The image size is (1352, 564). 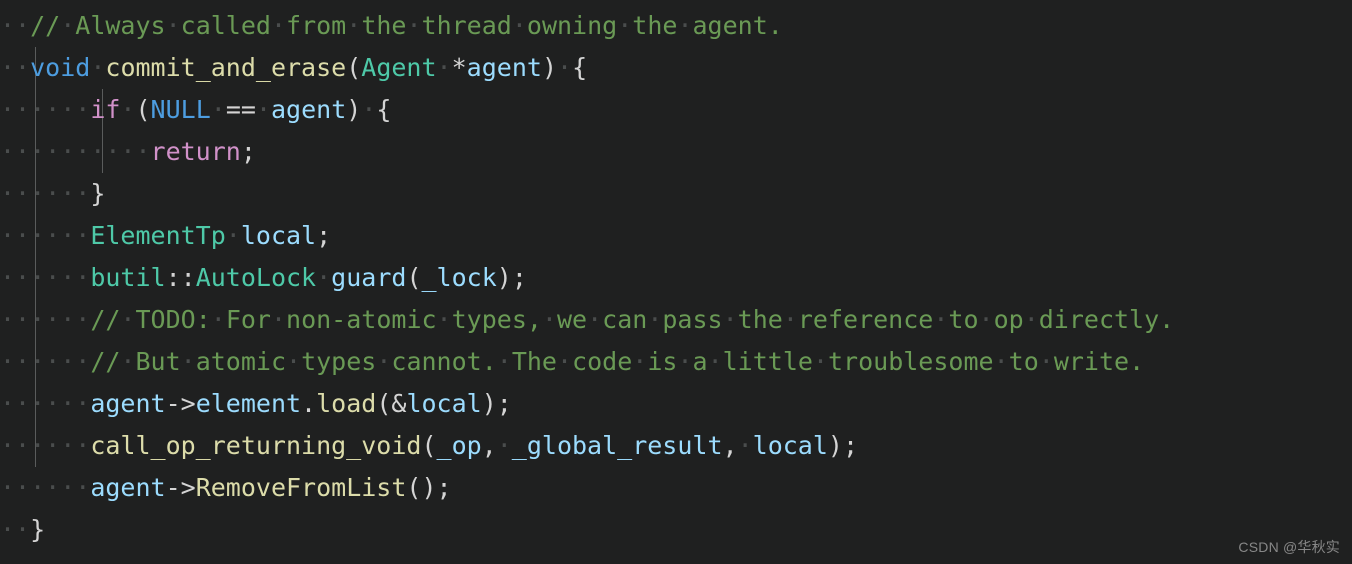 I want to click on code-line: ··void·commit_and_erase(Agent·*agent)·{, so click(x=676, y=68).